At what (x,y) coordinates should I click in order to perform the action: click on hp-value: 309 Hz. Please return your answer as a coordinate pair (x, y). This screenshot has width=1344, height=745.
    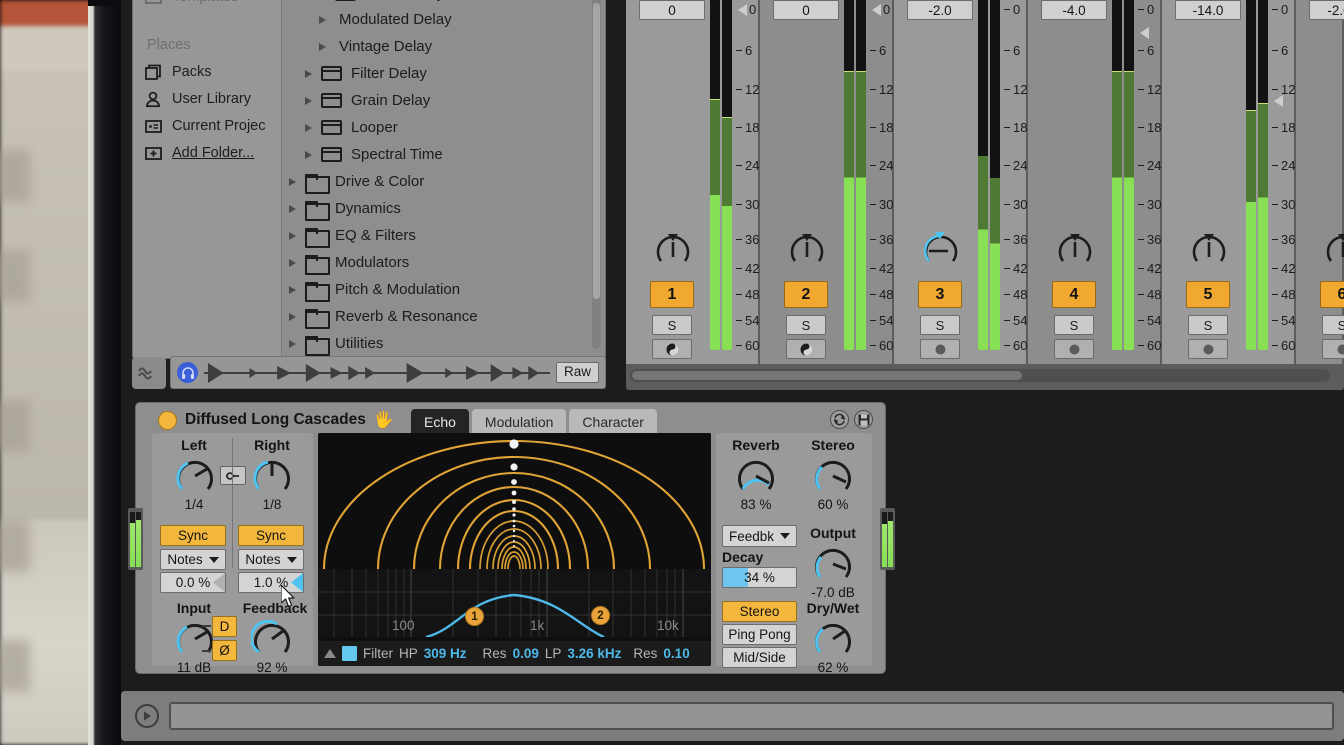
    Looking at the image, I should click on (445, 653).